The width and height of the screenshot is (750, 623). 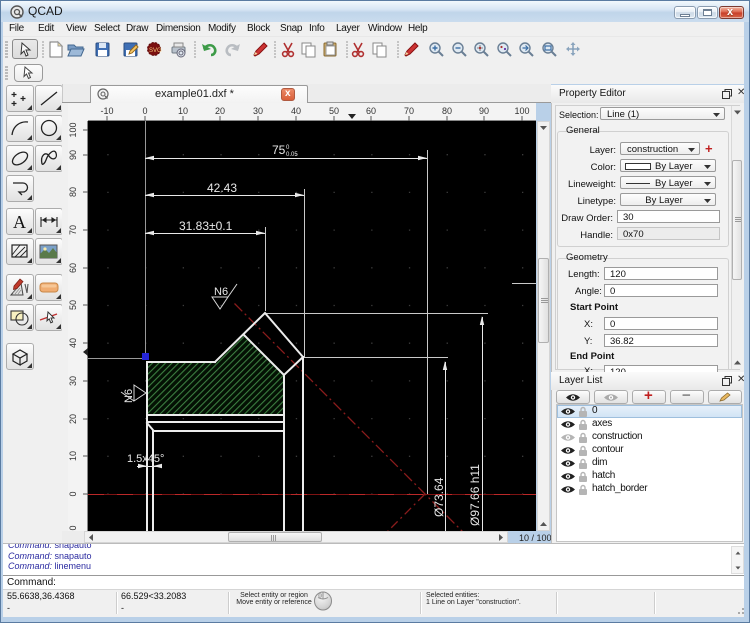 I want to click on svg-text: 1.5x45°, so click(x=145, y=459).